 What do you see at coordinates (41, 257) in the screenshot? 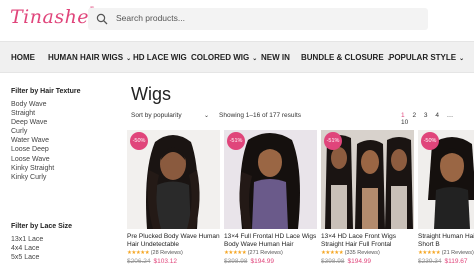
I see `filter-item: 5x5 Lace` at bounding box center [41, 257].